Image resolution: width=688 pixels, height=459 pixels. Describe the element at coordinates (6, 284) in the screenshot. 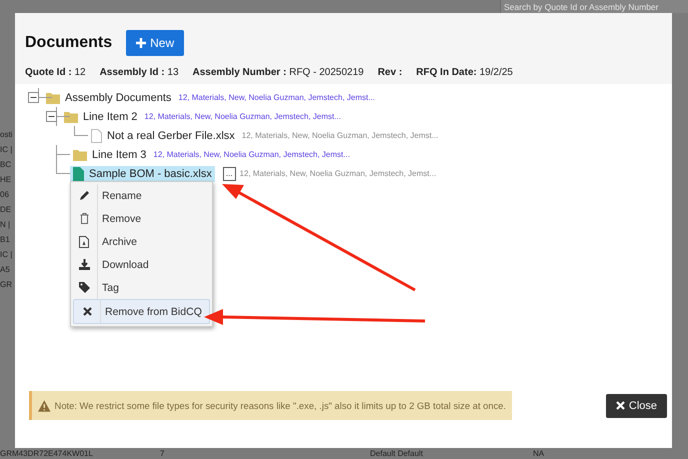

I see `table-cell-text: GR` at that location.